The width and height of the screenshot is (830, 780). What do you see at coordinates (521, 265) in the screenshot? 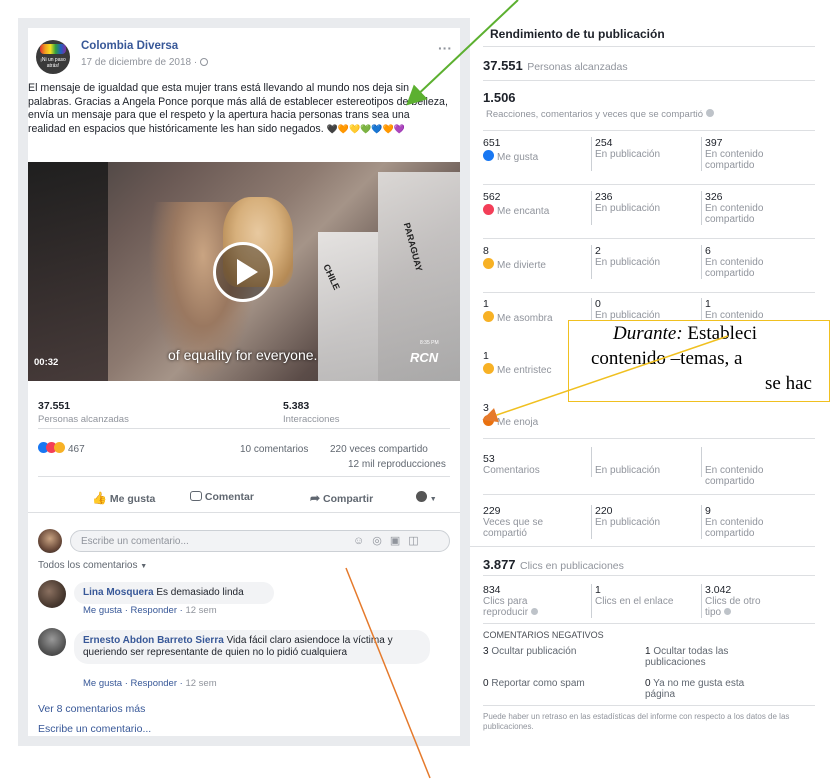
I see `row-label-text: Me divierte` at bounding box center [521, 265].